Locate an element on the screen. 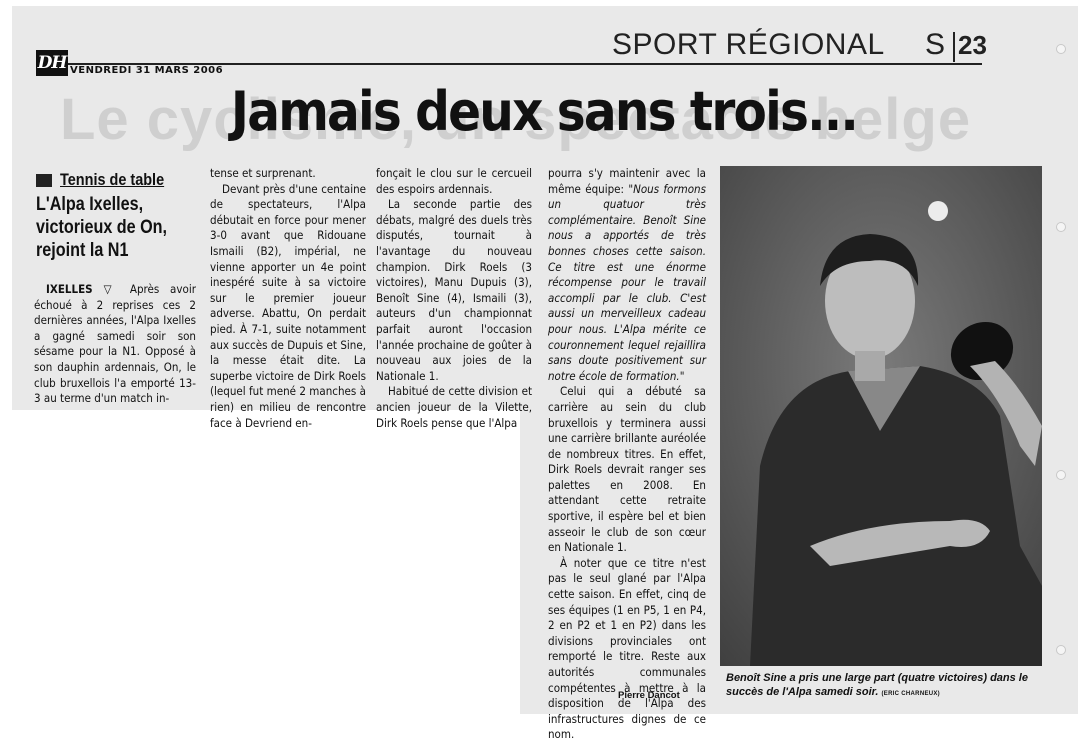 Image resolution: width=1088 pixels, height=743 pixels. photo-credit: (ERIC CHARNEUX) is located at coordinates (910, 694).